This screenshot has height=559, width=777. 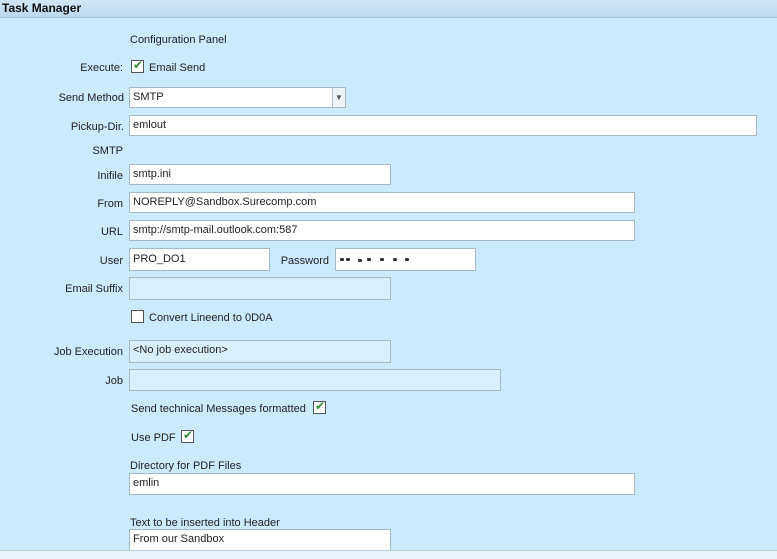 I want to click on dropdown-arrow-icon: ▼, so click(x=338, y=97).